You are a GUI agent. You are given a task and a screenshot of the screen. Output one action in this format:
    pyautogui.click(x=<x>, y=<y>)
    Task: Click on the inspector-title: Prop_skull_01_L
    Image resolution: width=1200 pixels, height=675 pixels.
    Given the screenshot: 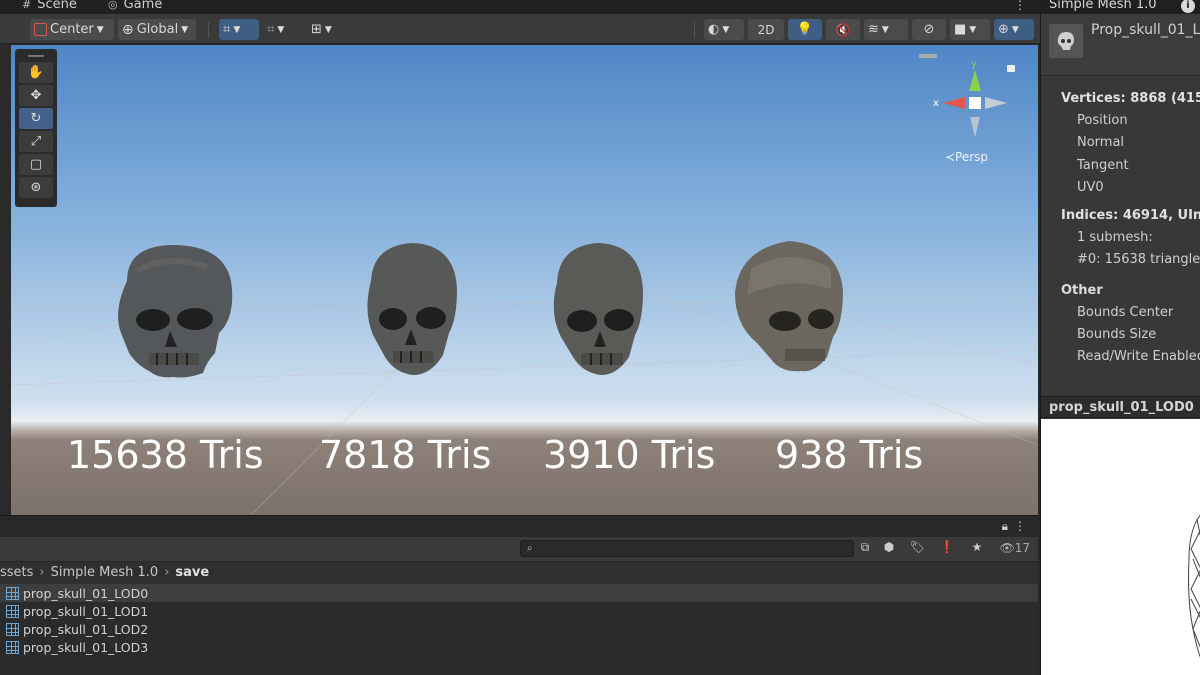 What is the action you would take?
    pyautogui.click(x=1145, y=30)
    